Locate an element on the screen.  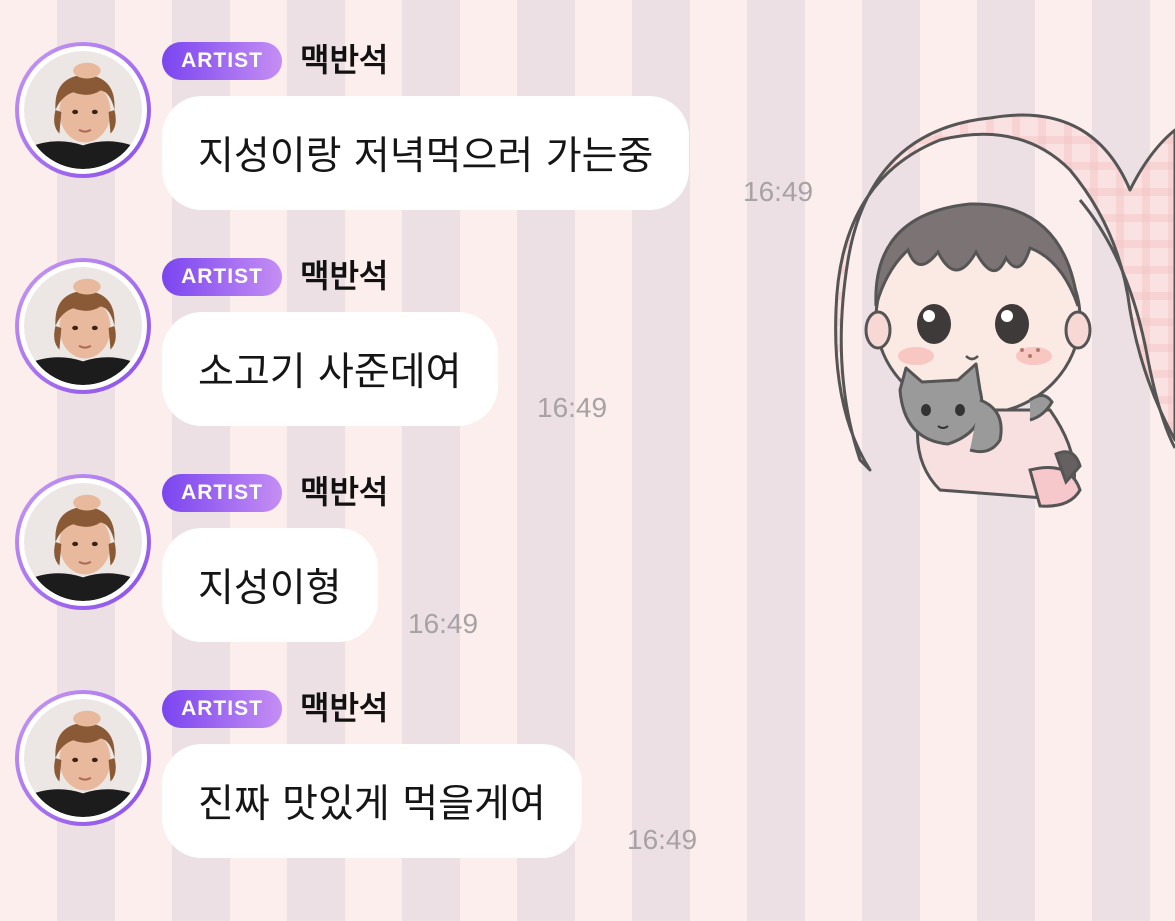
chibi-with-cat-sticker-icon is located at coordinates (1002, 320).